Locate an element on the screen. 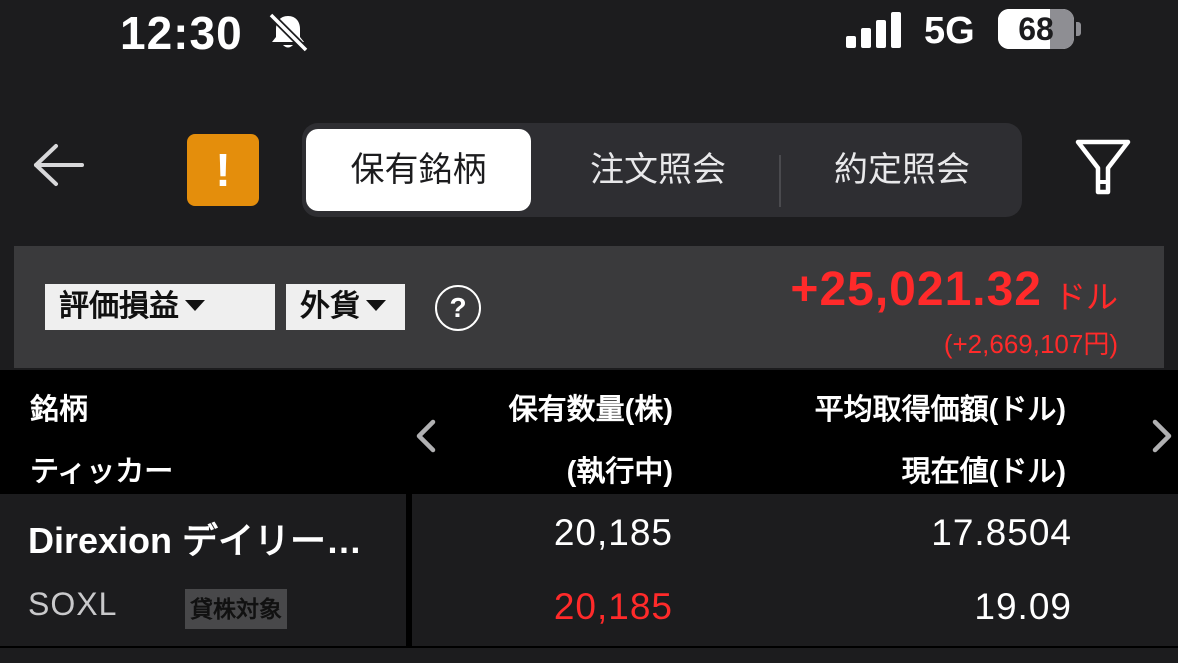 The width and height of the screenshot is (1178, 663). lending-badge: 貸株対象 is located at coordinates (236, 609).